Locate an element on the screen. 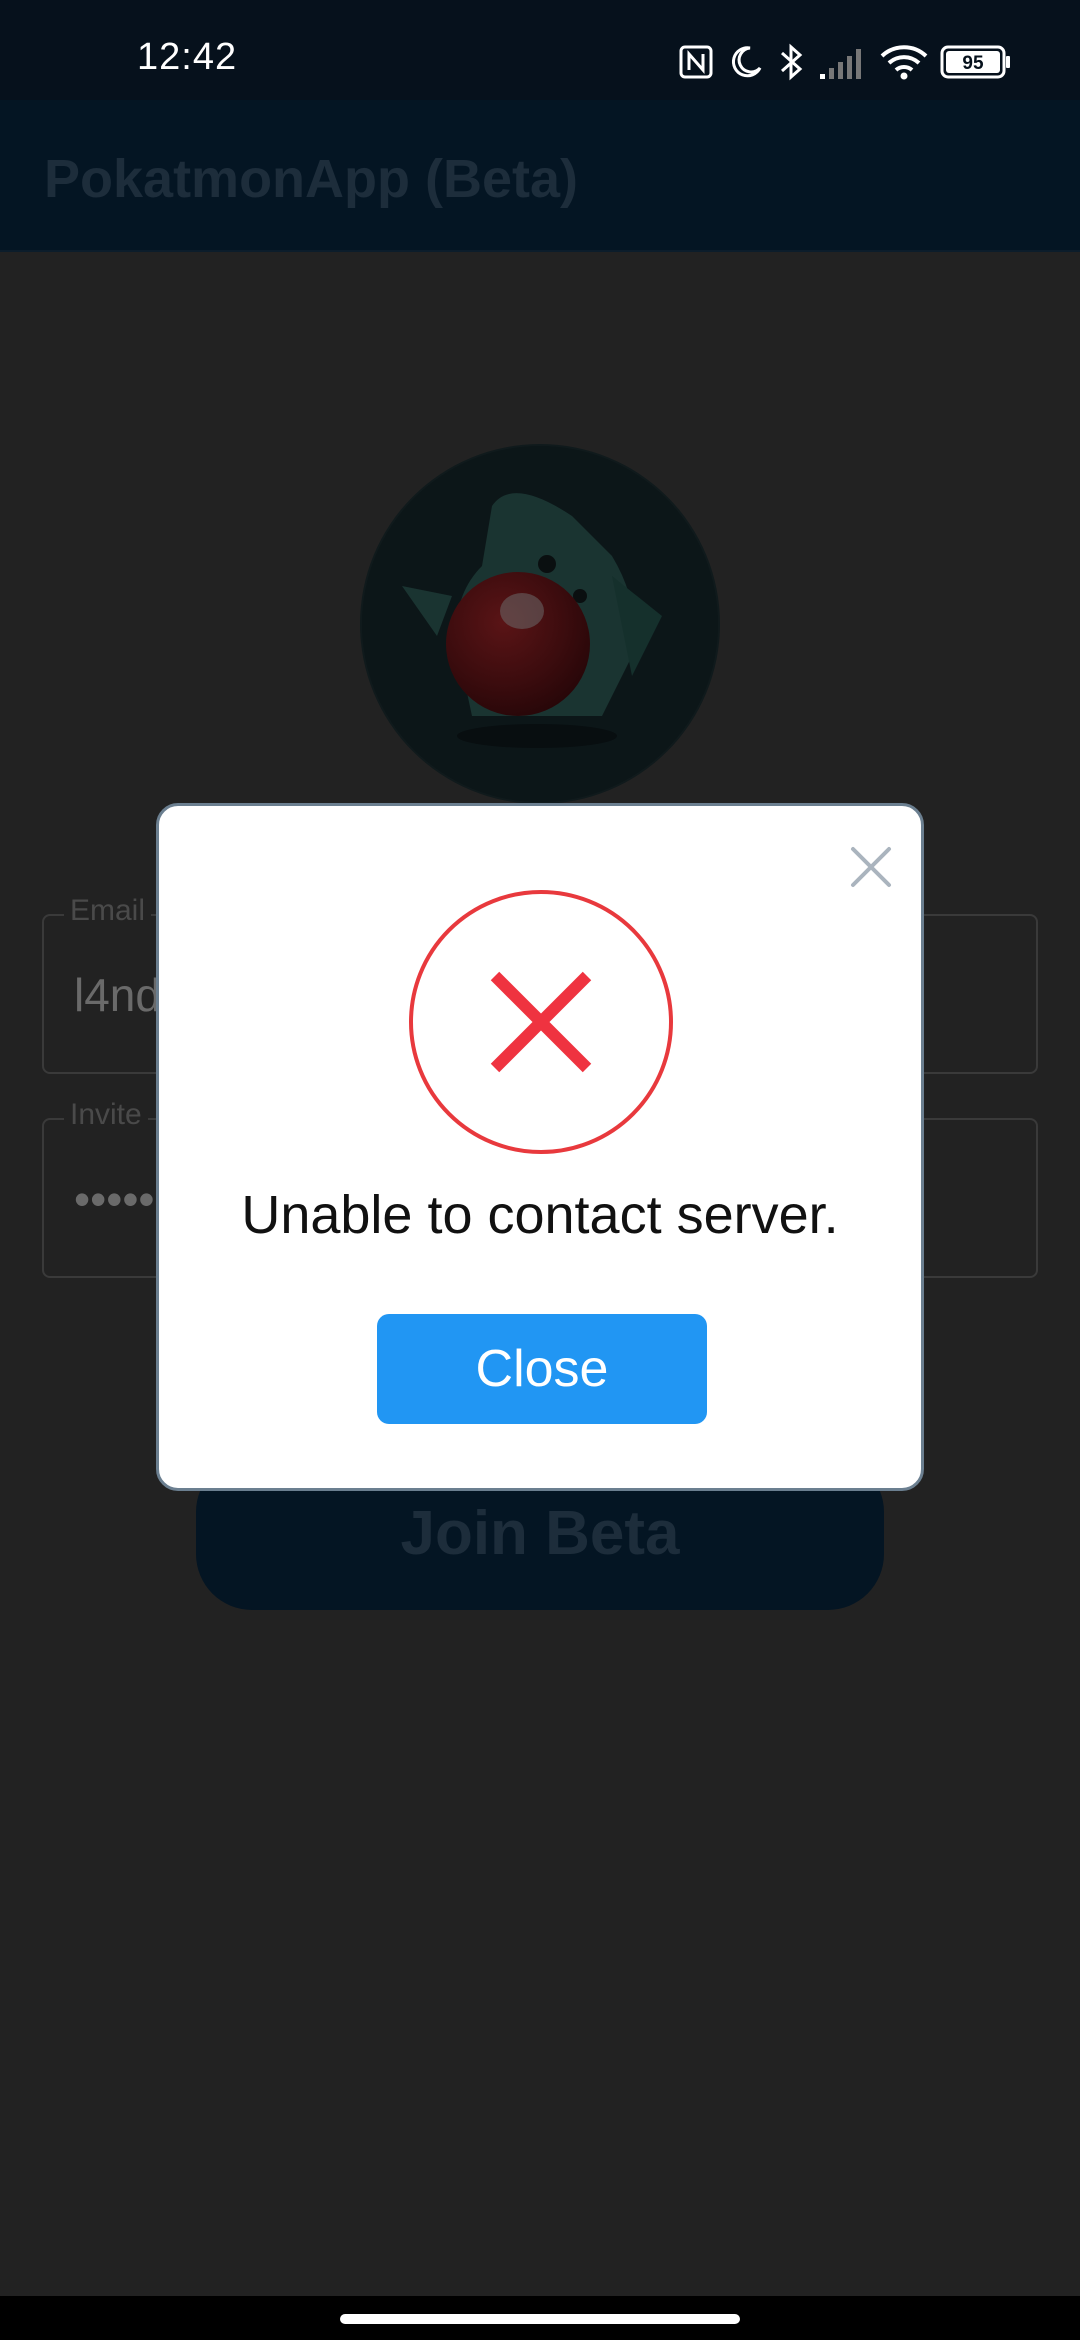 The height and width of the screenshot is (2340, 1080). close-button: Close is located at coordinates (542, 1369).